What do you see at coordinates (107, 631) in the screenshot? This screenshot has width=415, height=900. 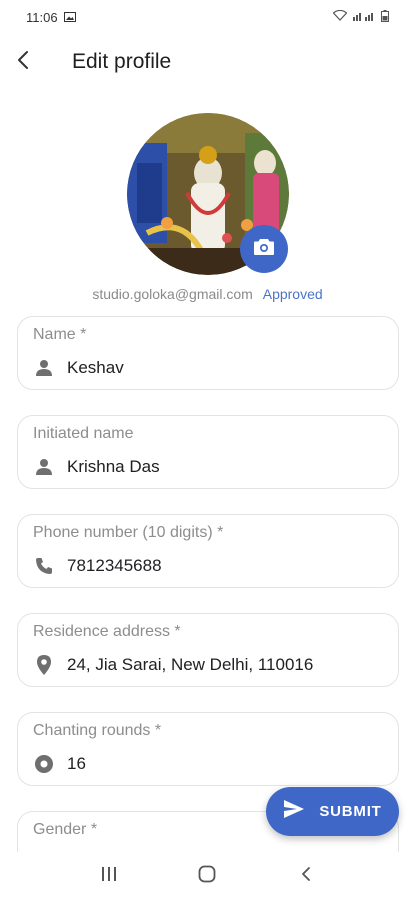 I see `address-label: Residence address *` at bounding box center [107, 631].